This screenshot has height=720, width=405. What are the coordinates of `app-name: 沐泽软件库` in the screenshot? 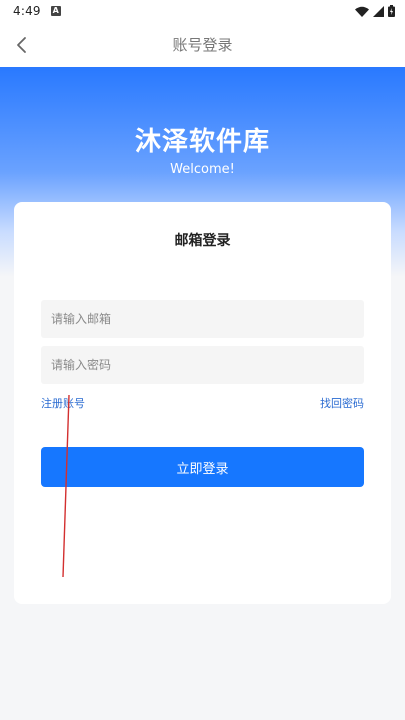 It's located at (202, 142).